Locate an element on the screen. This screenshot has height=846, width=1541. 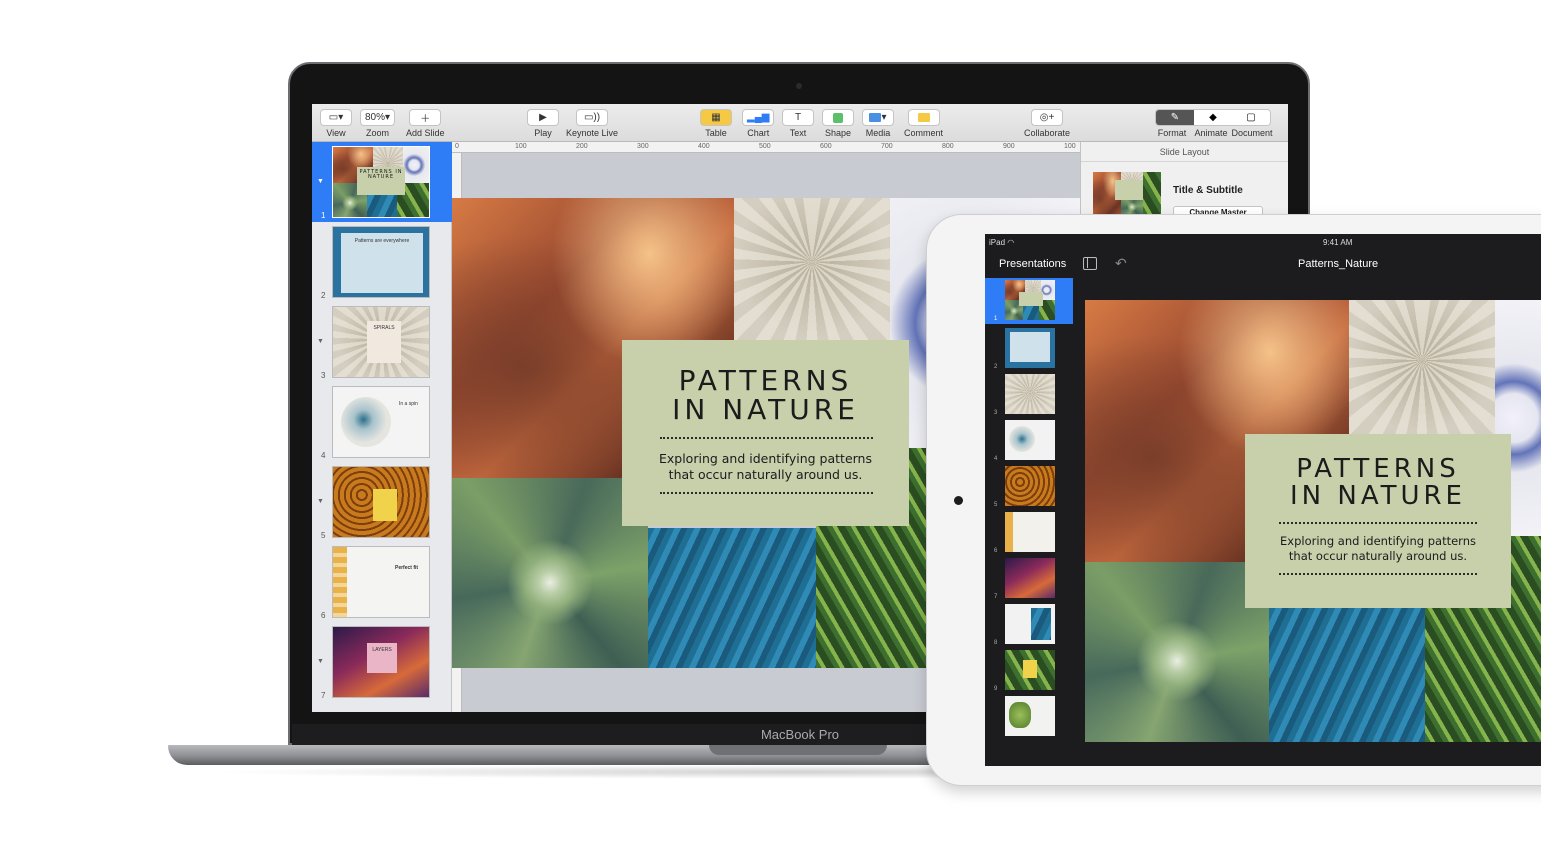
plus-icon: ＋ is located at coordinates (425, 117).